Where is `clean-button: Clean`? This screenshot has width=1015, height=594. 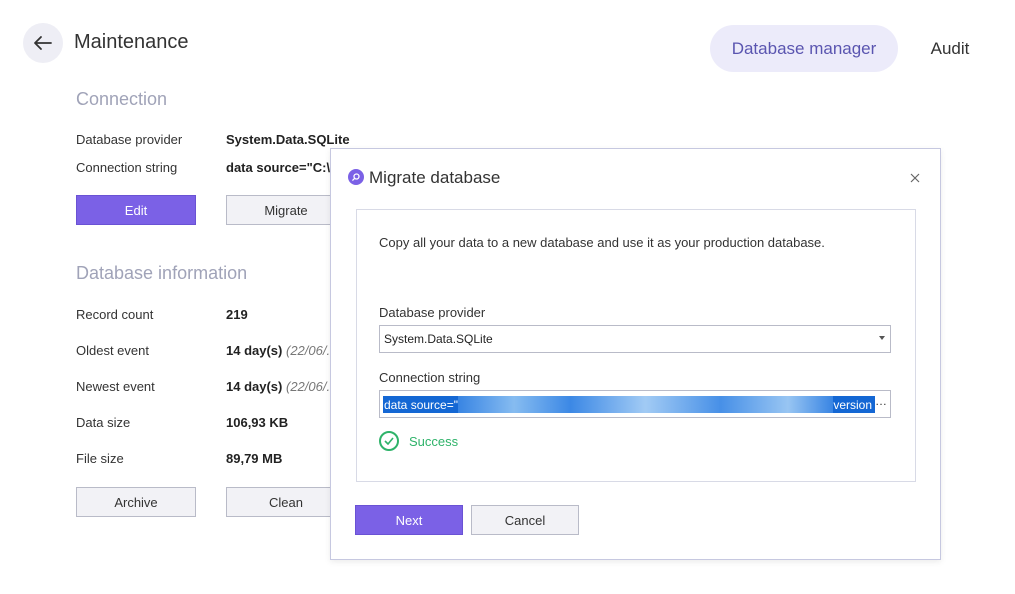 clean-button: Clean is located at coordinates (286, 502).